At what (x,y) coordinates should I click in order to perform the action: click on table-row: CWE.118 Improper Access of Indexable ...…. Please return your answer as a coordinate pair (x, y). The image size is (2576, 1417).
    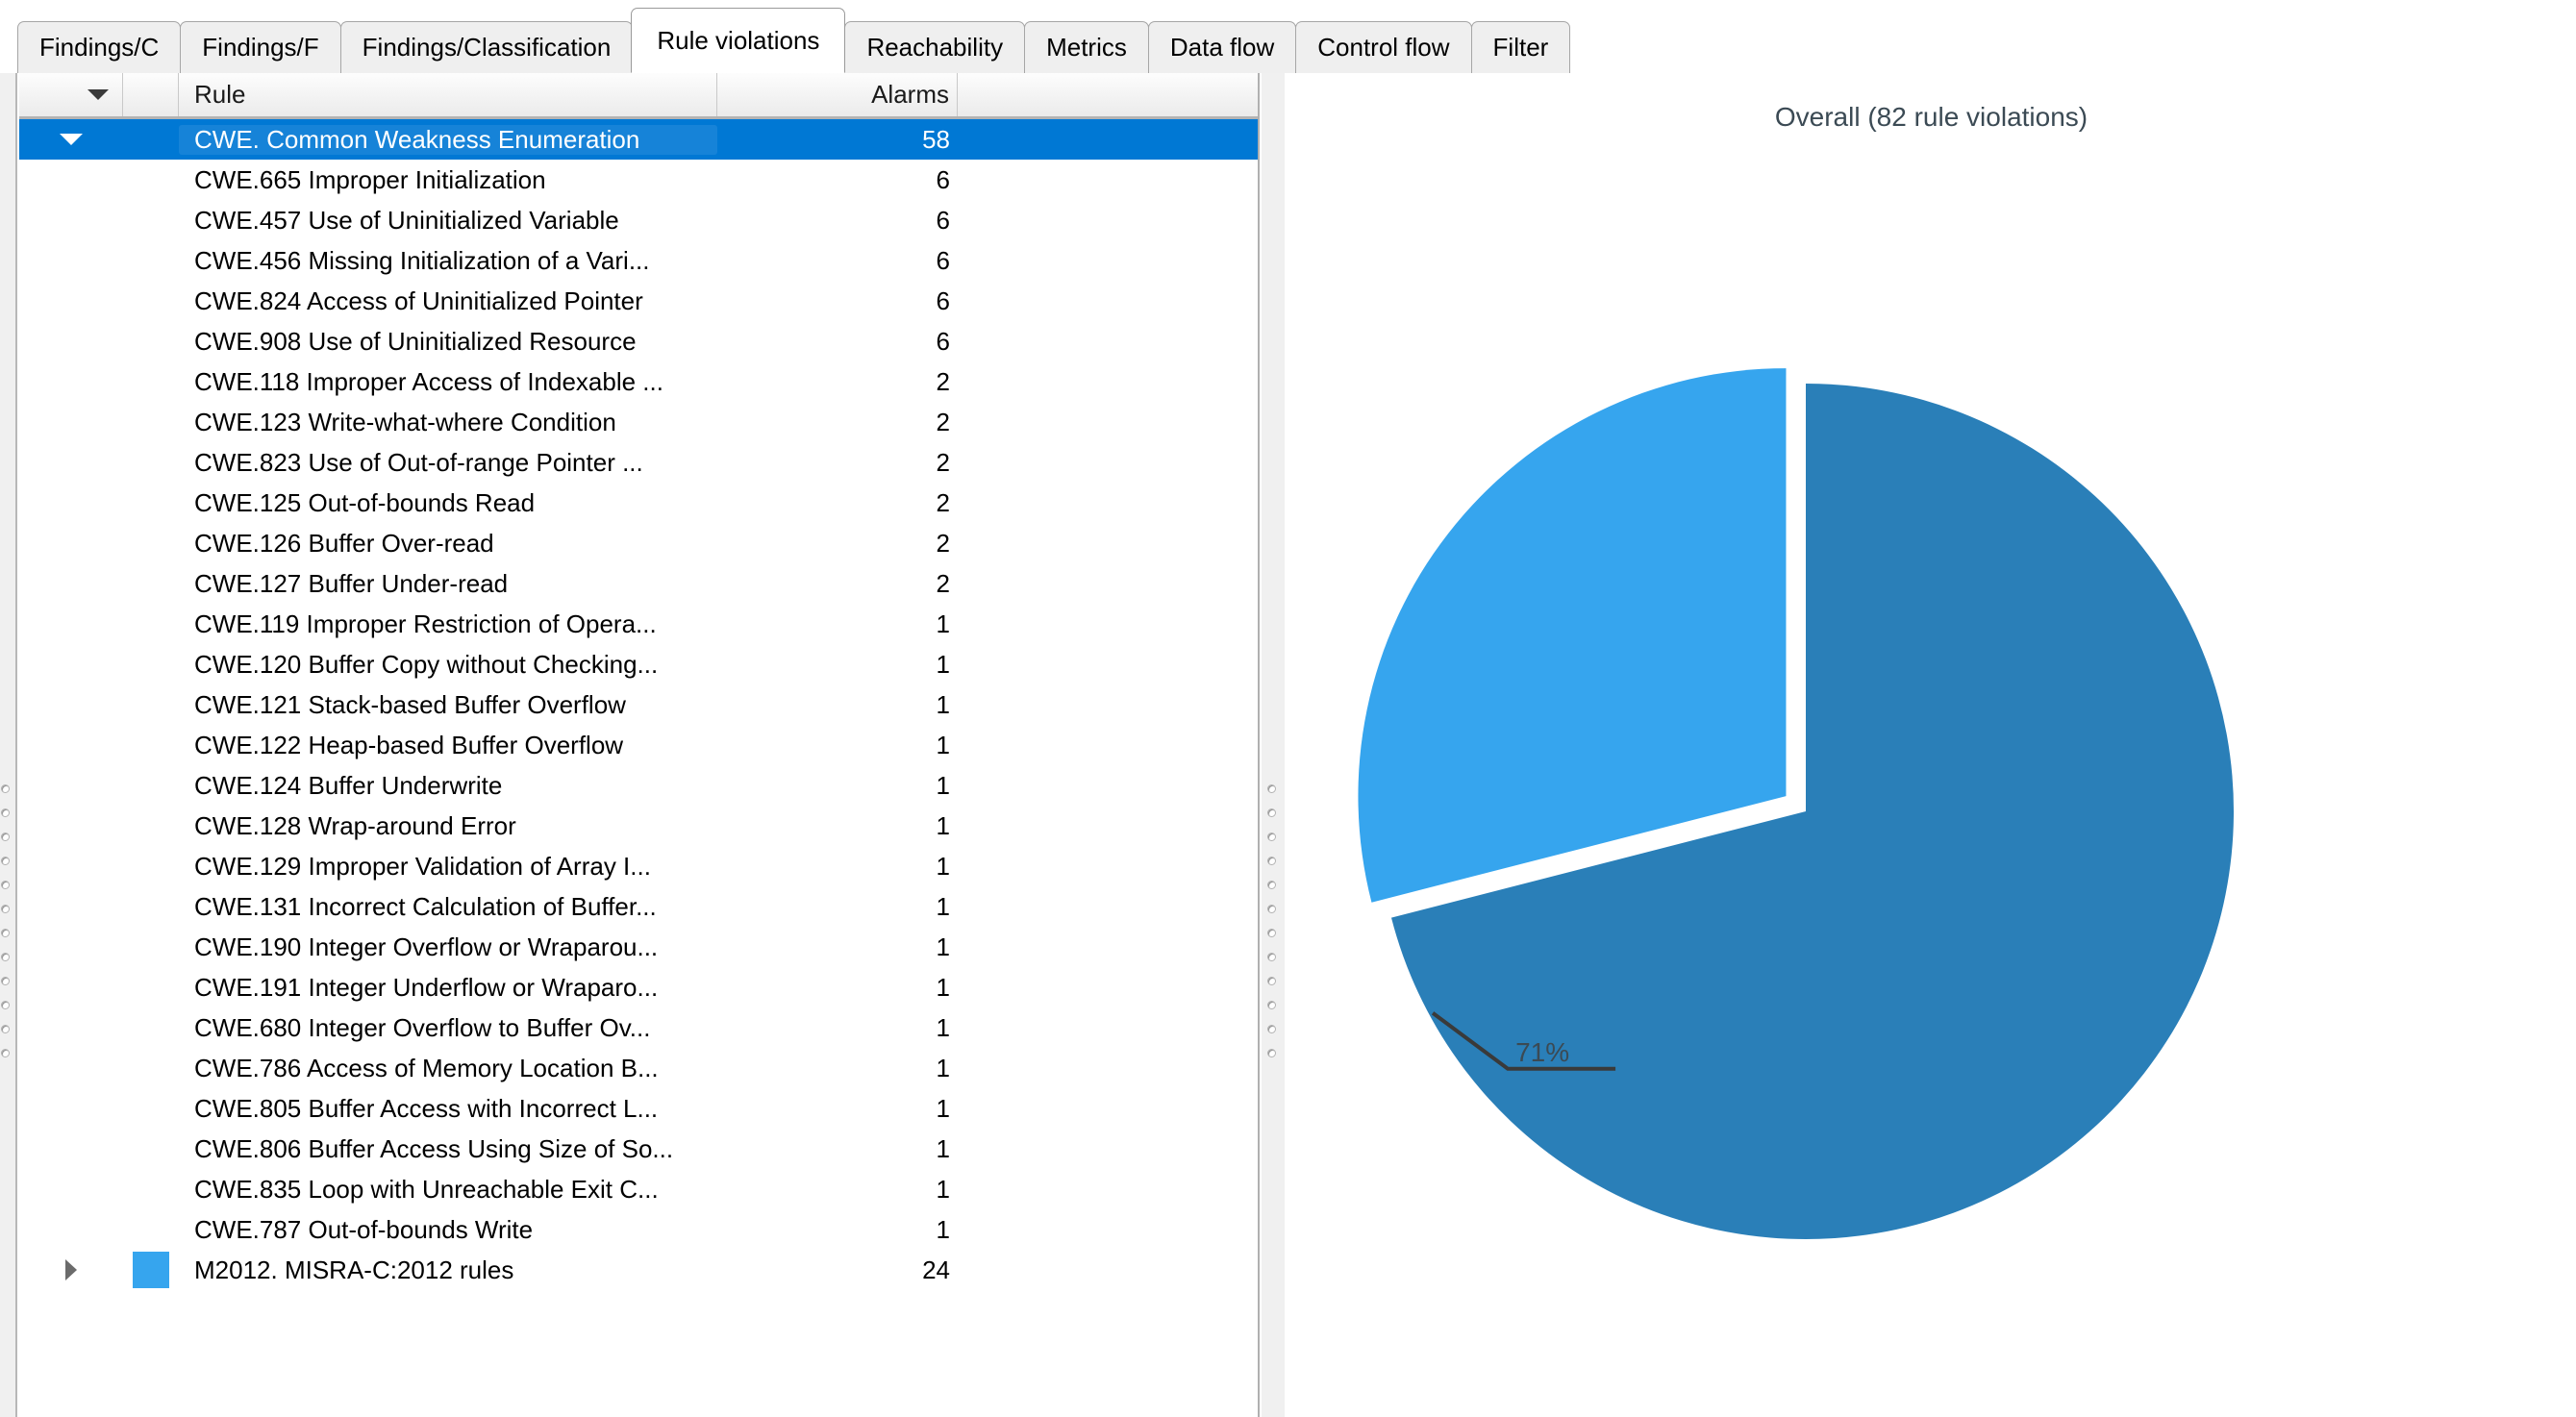
    Looking at the image, I should click on (638, 381).